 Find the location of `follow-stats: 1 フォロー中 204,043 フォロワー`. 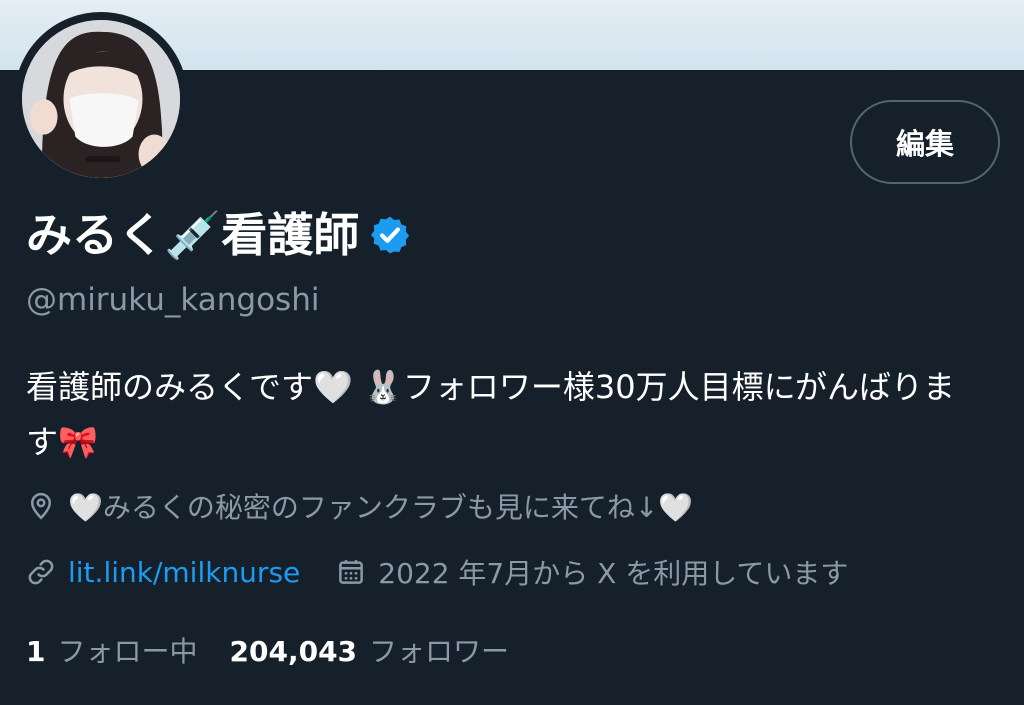

follow-stats: 1 フォロー中 204,043 フォロワー is located at coordinates (267, 650).